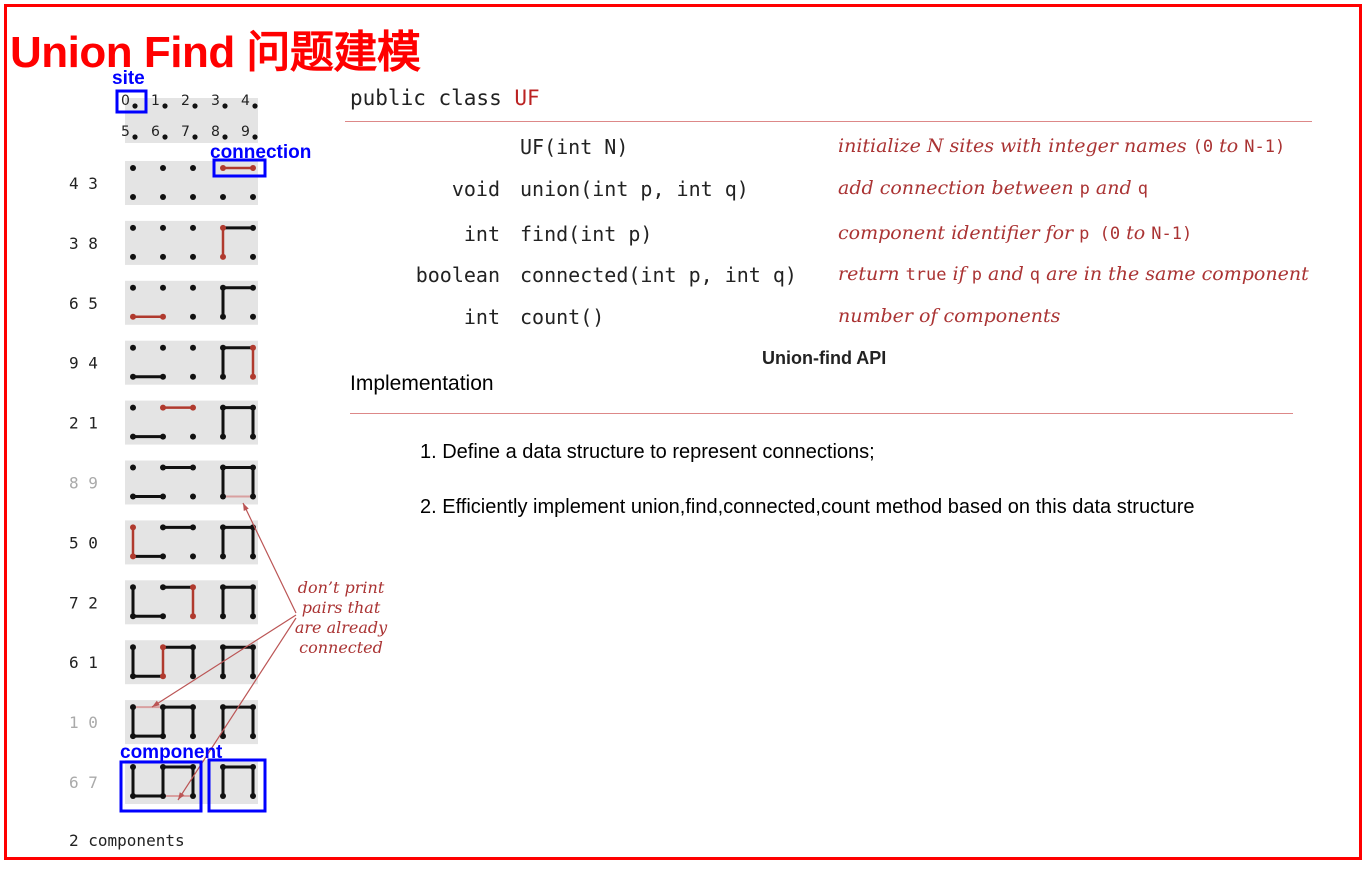  I want to click on note-text: pairs that, so click(341, 607).